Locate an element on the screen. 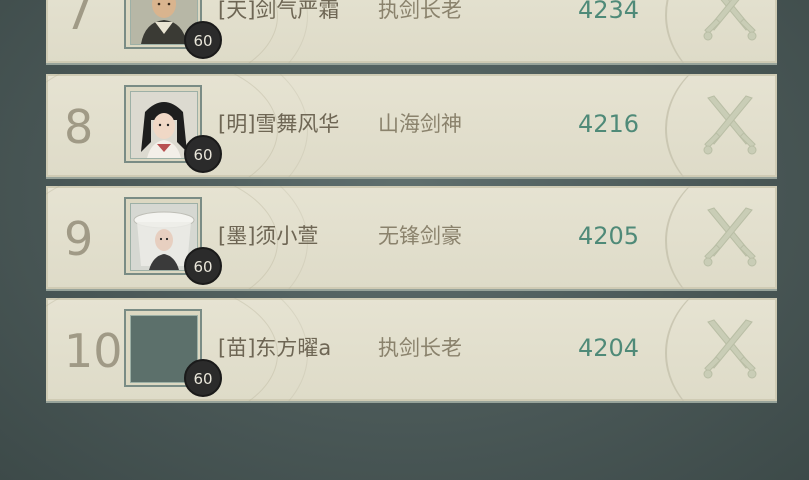 The height and width of the screenshot is (480, 809). player-score: 4216 is located at coordinates (609, 124).